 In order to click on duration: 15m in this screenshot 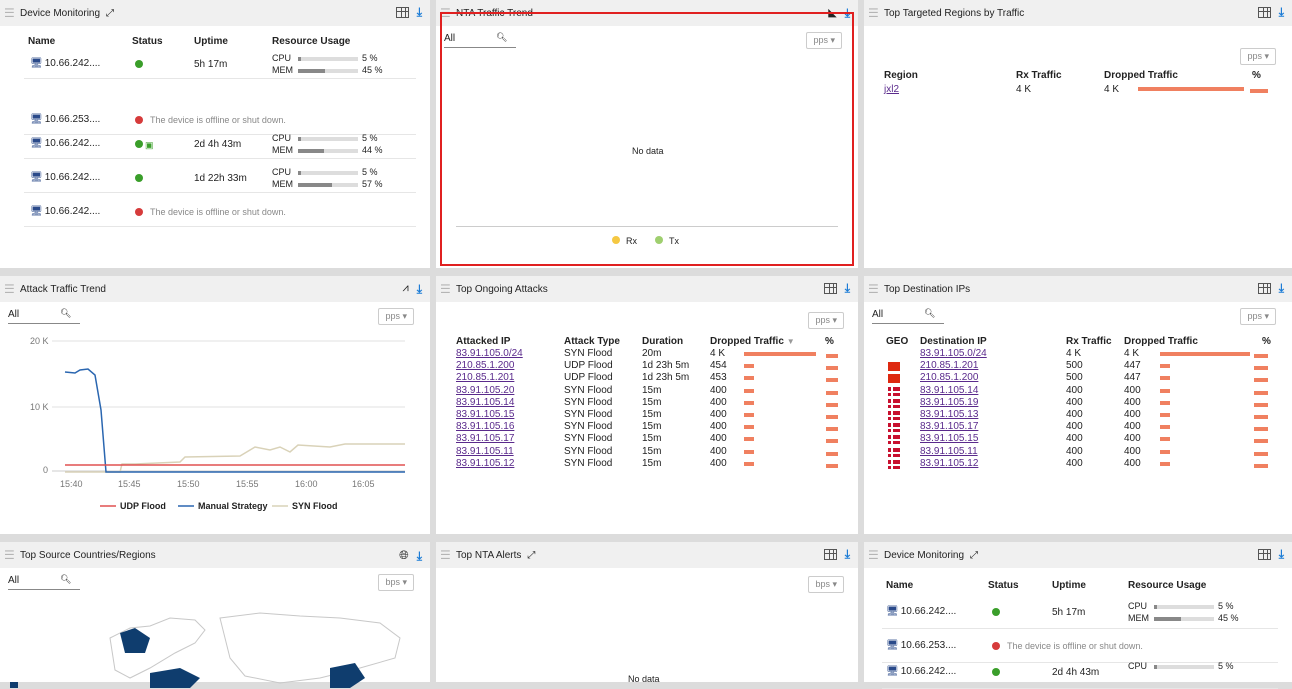, I will do `click(652, 451)`.